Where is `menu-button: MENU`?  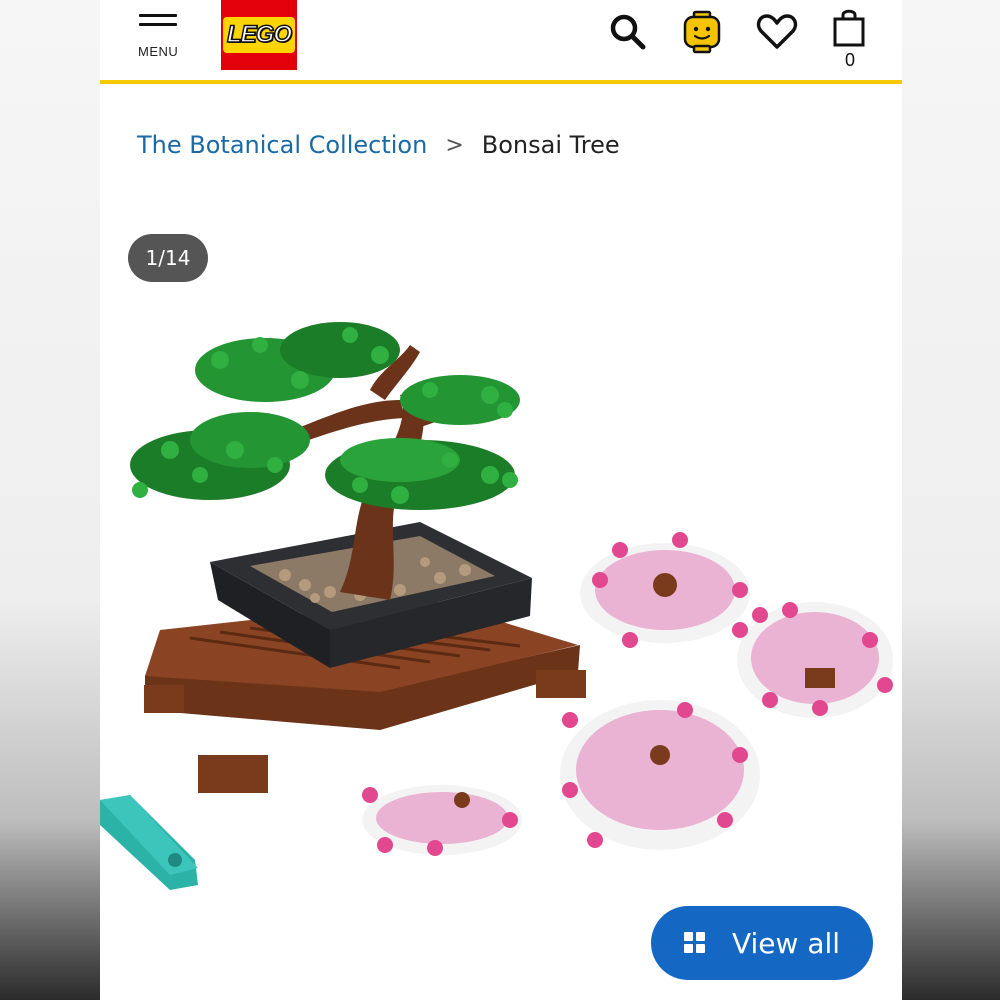
menu-button: MENU is located at coordinates (161, 37).